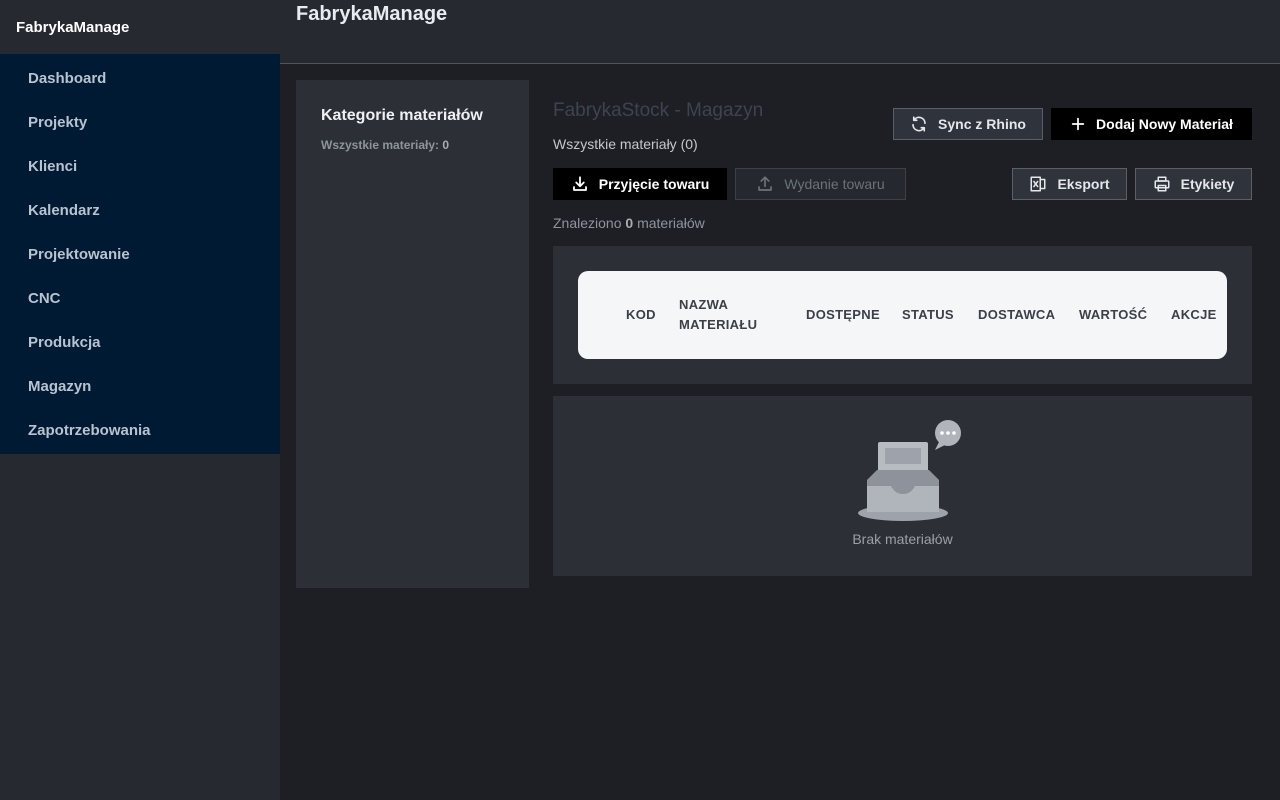  What do you see at coordinates (380, 145) in the screenshot?
I see `category-all-label: Wszystkie materiały:` at bounding box center [380, 145].